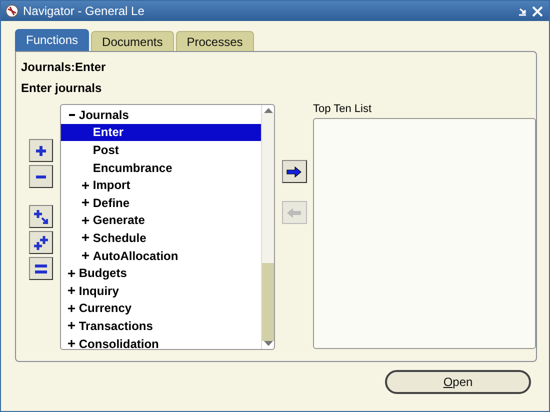 This screenshot has height=412, width=550. What do you see at coordinates (267, 227) in the screenshot?
I see `vertical-scrollbar` at bounding box center [267, 227].